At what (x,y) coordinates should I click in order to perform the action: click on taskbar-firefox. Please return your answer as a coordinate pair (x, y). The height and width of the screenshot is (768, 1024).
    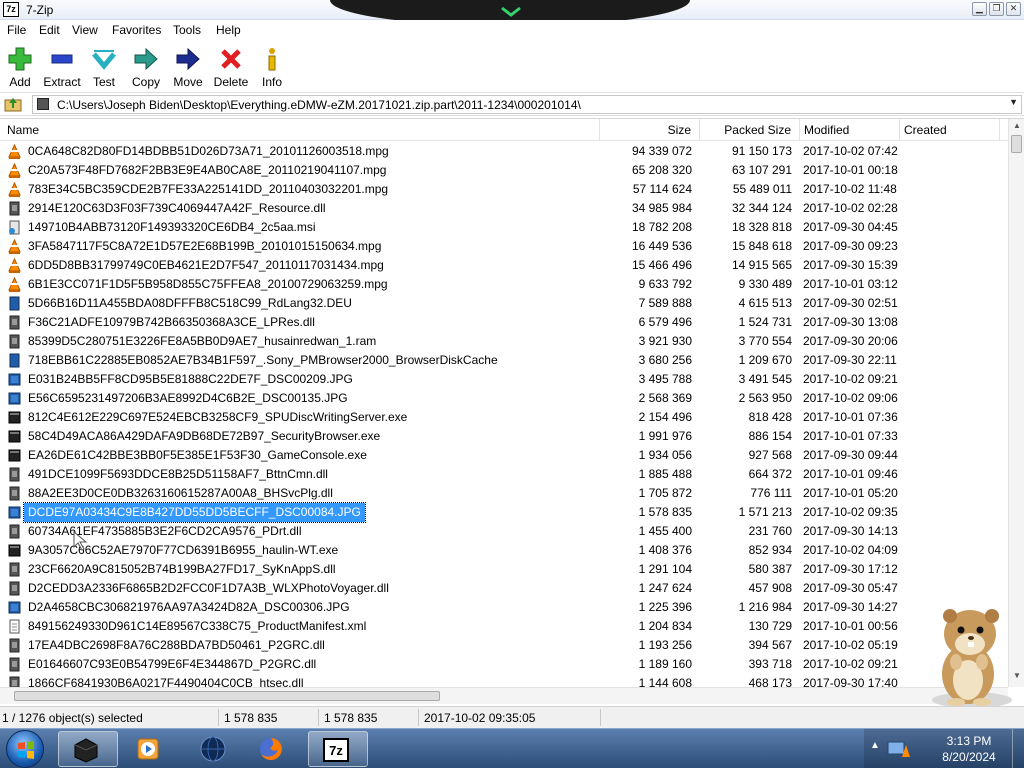
    Looking at the image, I should click on (272, 749).